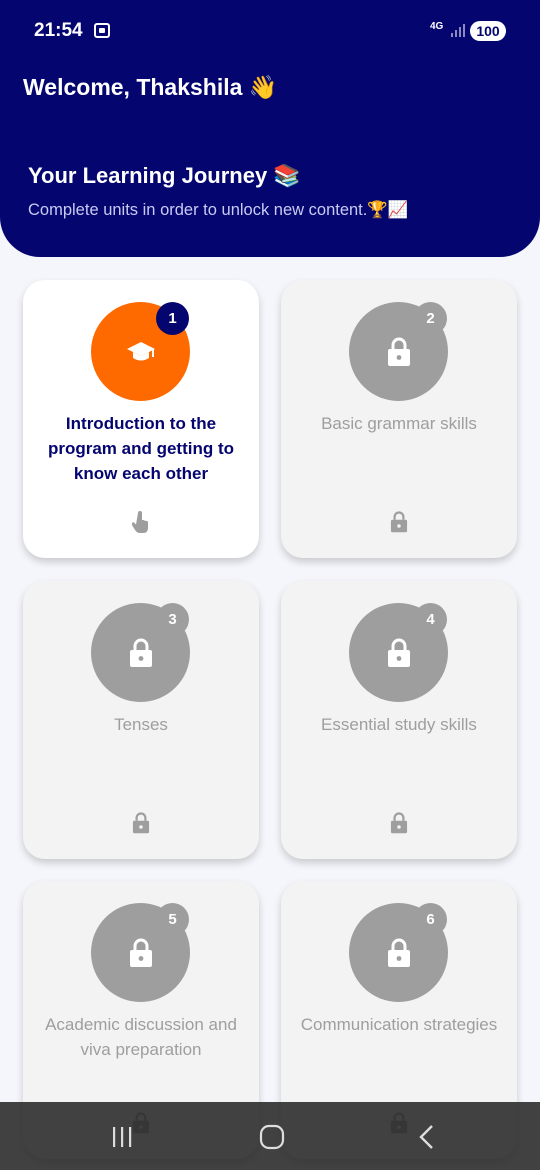 This screenshot has height=1170, width=540. Describe the element at coordinates (140, 350) in the screenshot. I see `graduation-cap-icon` at that location.